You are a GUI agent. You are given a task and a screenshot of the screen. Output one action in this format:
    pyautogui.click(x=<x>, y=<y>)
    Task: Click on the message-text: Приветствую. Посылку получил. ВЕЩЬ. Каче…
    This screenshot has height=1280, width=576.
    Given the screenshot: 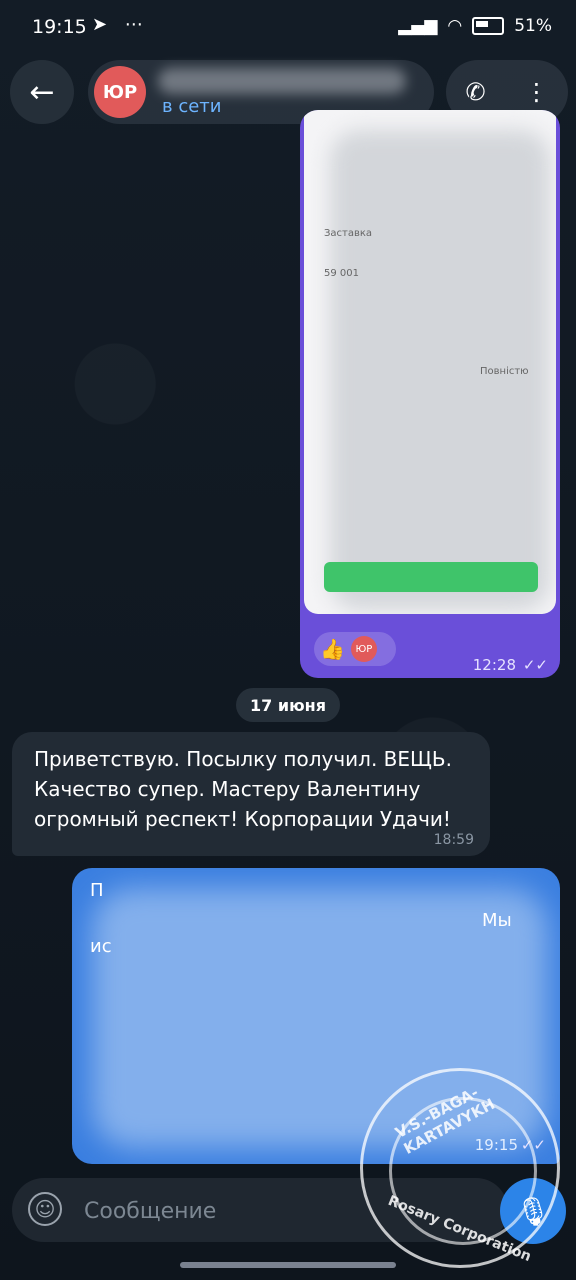 What is the action you would take?
    pyautogui.click(x=243, y=789)
    